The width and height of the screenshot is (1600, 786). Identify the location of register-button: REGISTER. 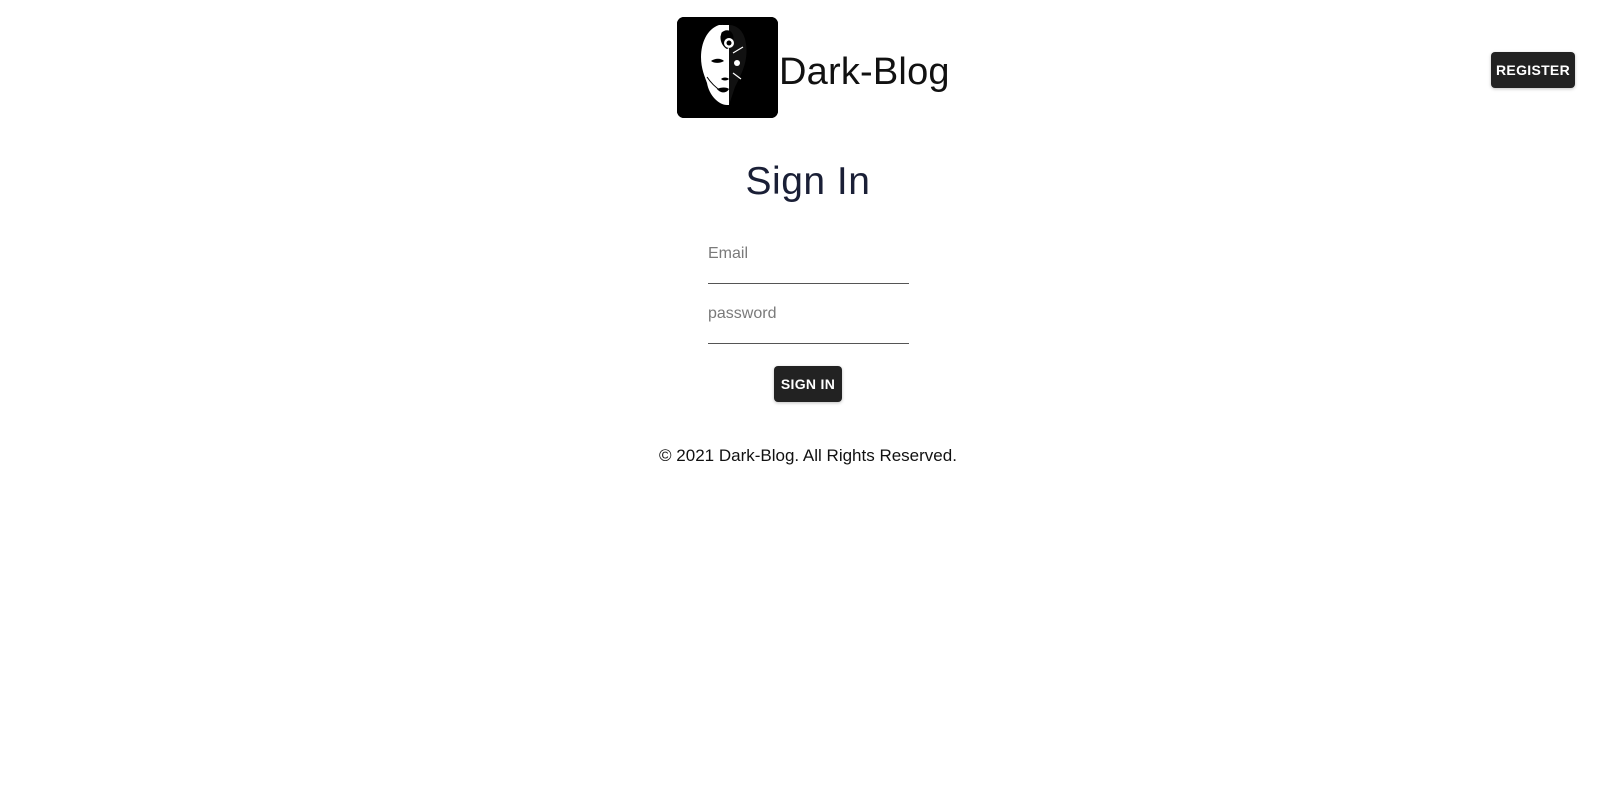
(1533, 70).